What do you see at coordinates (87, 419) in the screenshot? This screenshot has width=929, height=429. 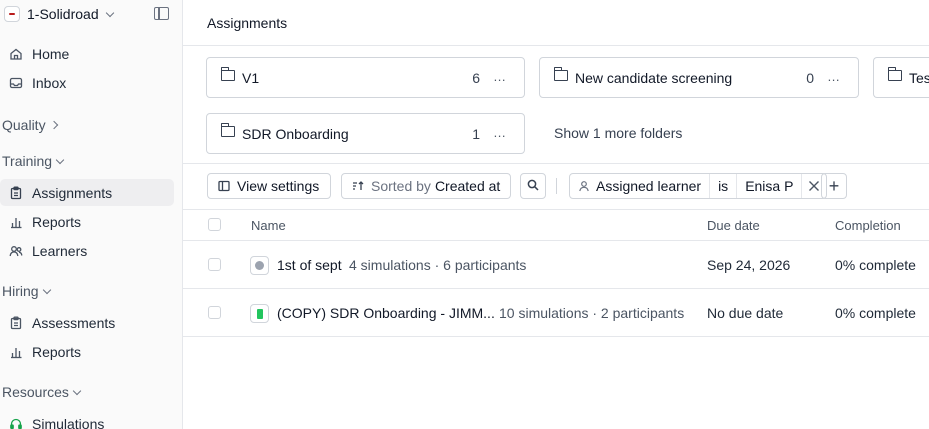 I see `sidebar-item-simulations: Simulations` at bounding box center [87, 419].